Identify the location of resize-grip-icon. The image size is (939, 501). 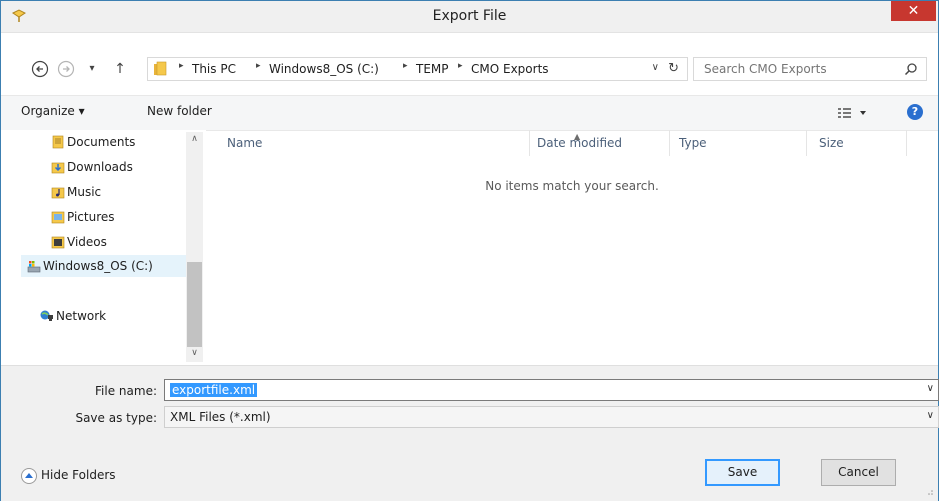
(929, 491).